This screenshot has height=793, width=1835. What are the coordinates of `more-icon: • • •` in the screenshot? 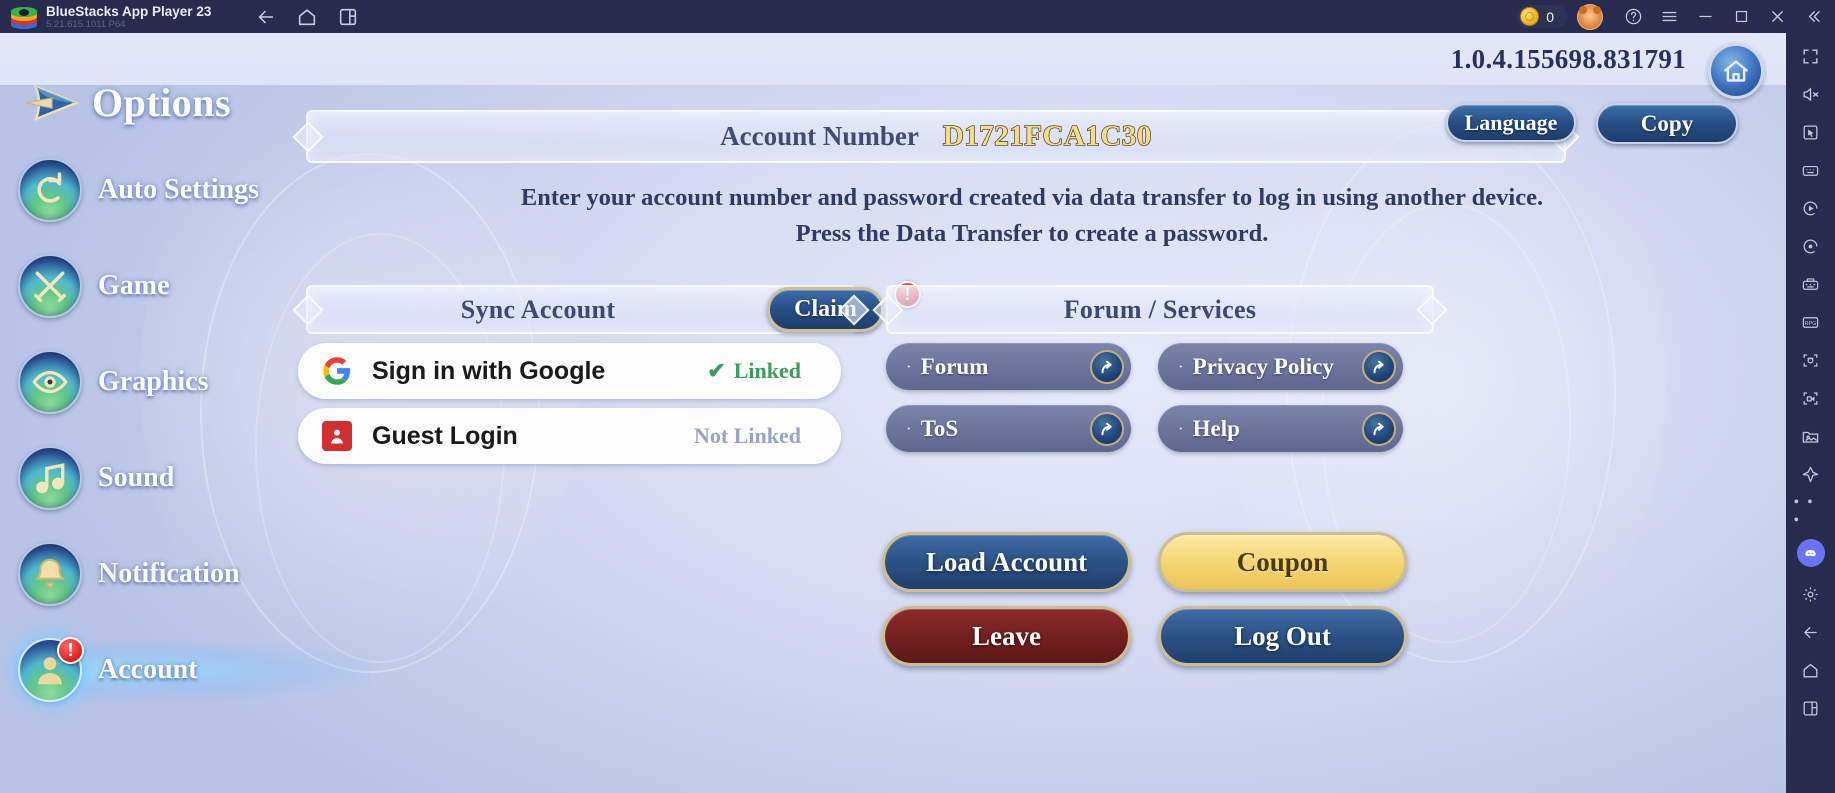 It's located at (1811, 511).